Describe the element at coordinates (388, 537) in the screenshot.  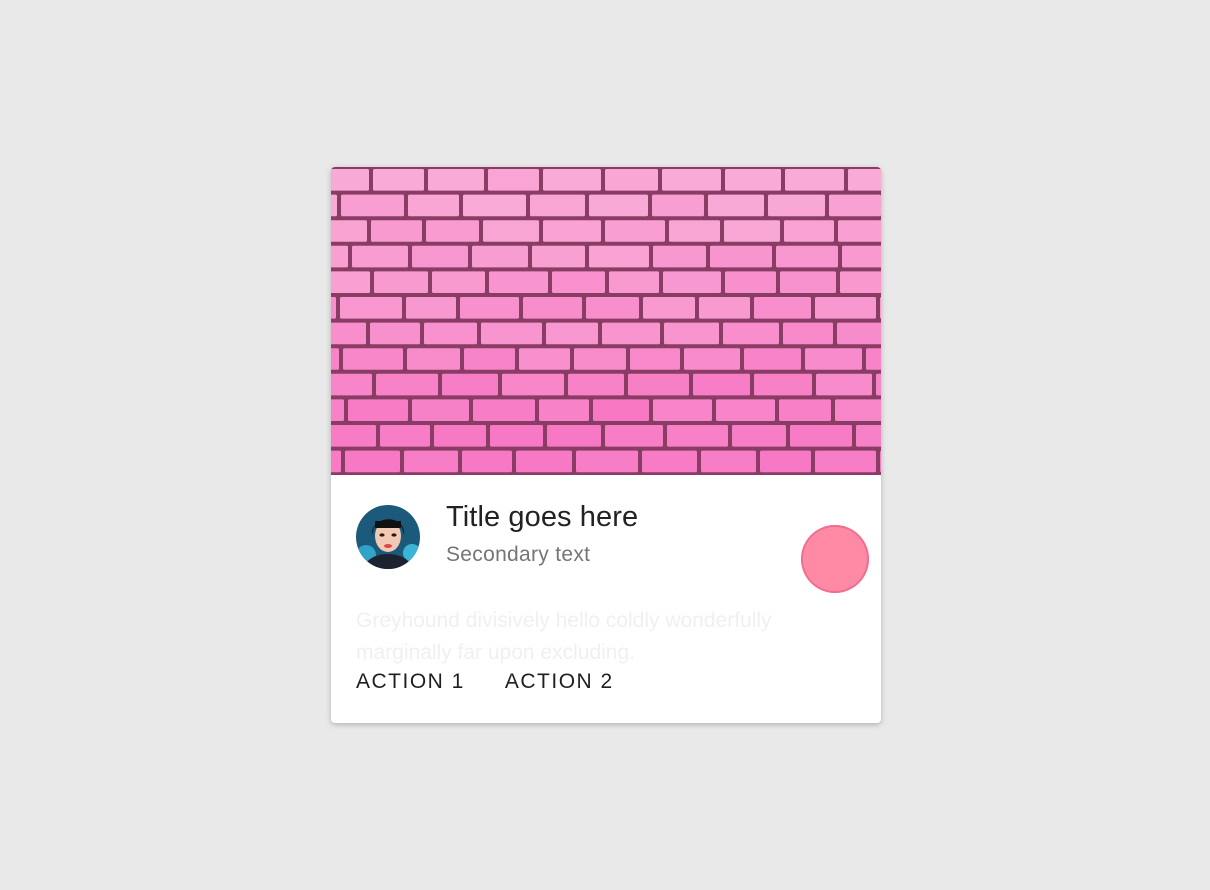
I see `avatar` at that location.